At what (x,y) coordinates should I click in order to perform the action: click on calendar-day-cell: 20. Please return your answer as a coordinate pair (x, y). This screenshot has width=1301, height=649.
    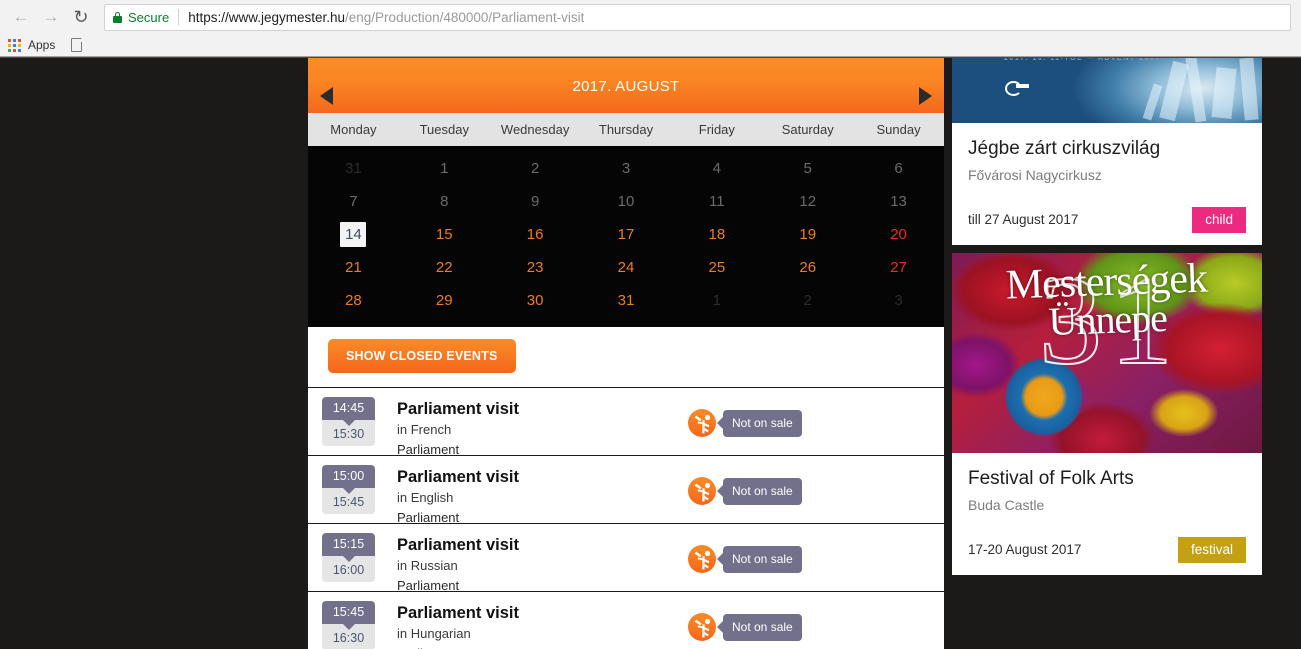
    Looking at the image, I should click on (898, 234).